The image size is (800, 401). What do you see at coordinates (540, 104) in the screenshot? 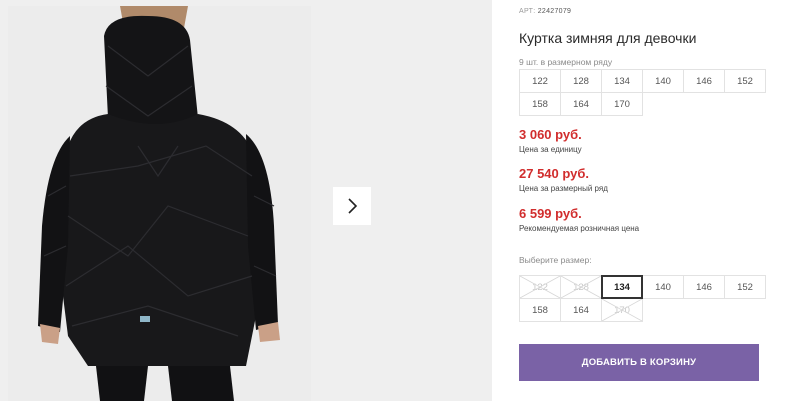
I see `size-row-cell: 158` at bounding box center [540, 104].